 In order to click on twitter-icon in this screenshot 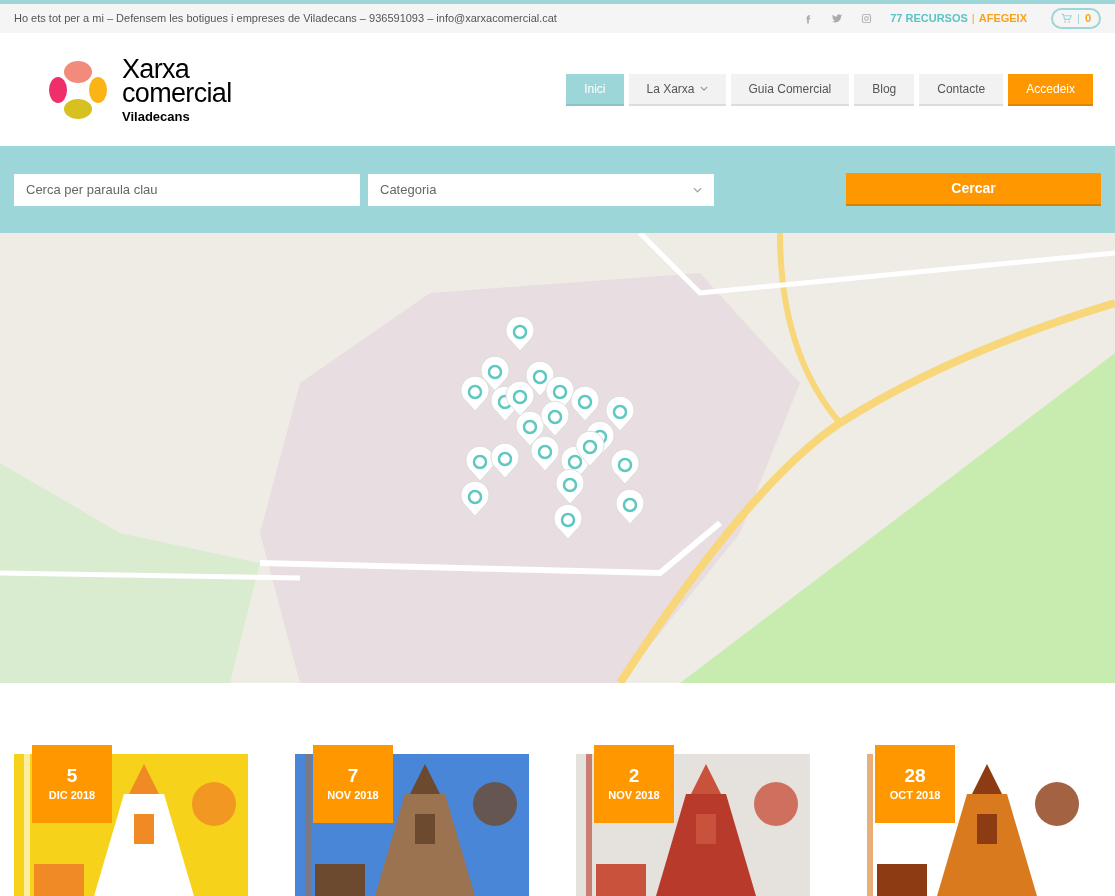, I will do `click(837, 18)`.